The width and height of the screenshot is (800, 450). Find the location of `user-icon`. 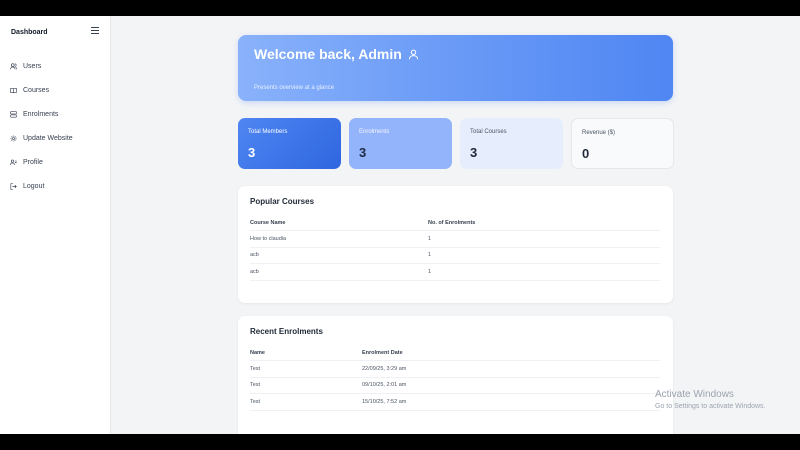

user-icon is located at coordinates (413, 54).